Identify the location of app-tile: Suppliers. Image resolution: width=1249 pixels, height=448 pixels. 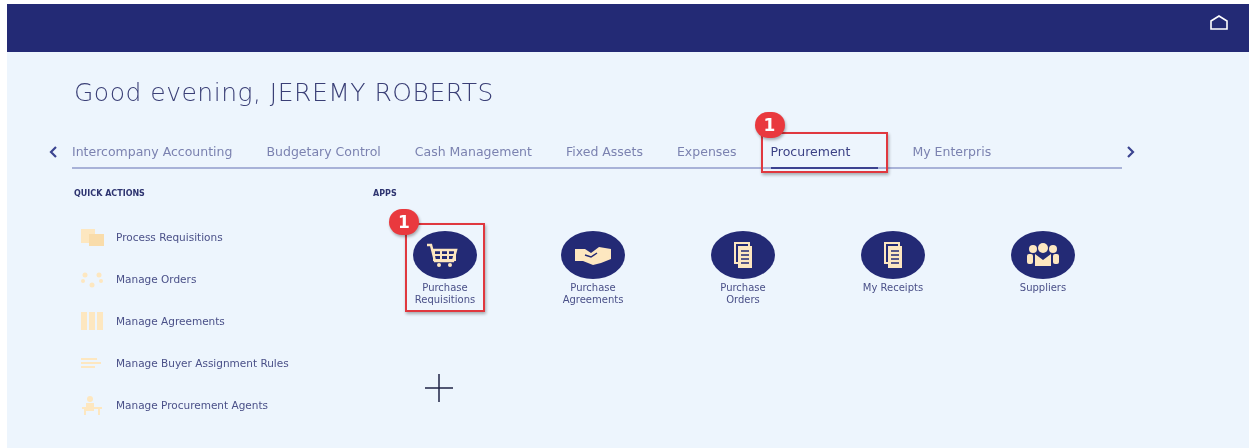
(1043, 262).